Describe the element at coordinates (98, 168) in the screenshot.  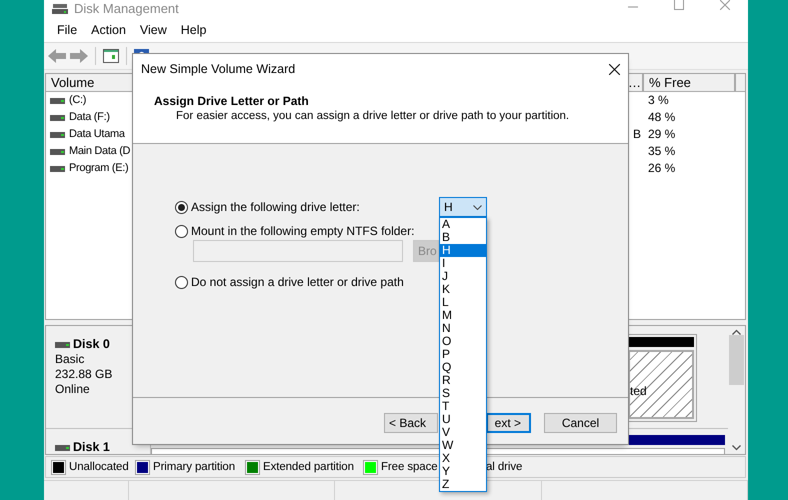
I see `volume-name: Program (E:)` at that location.